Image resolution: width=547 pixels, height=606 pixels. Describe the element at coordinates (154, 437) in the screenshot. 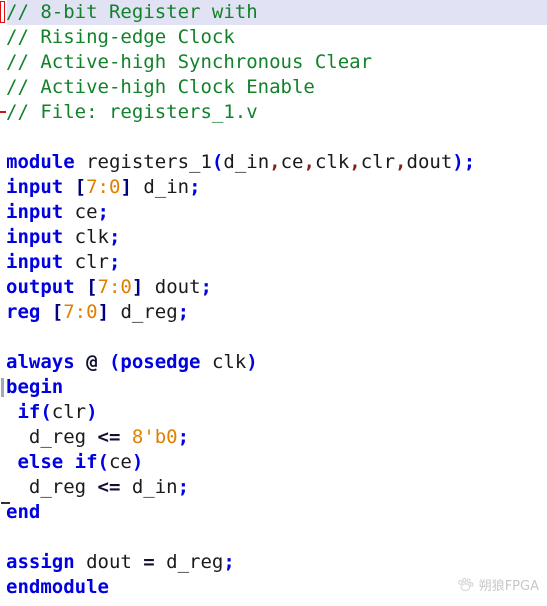

I see `code-token: 8'b0` at that location.